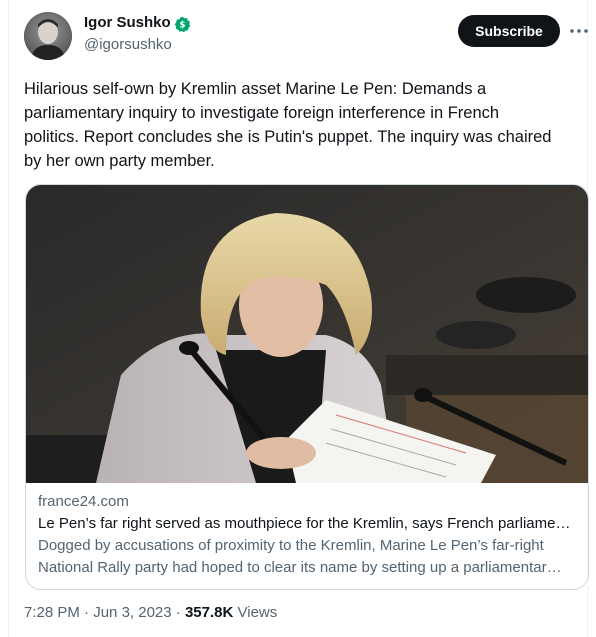 The image size is (596, 637). Describe the element at coordinates (128, 44) in the screenshot. I see `author-handle: @igorsushko` at that location.